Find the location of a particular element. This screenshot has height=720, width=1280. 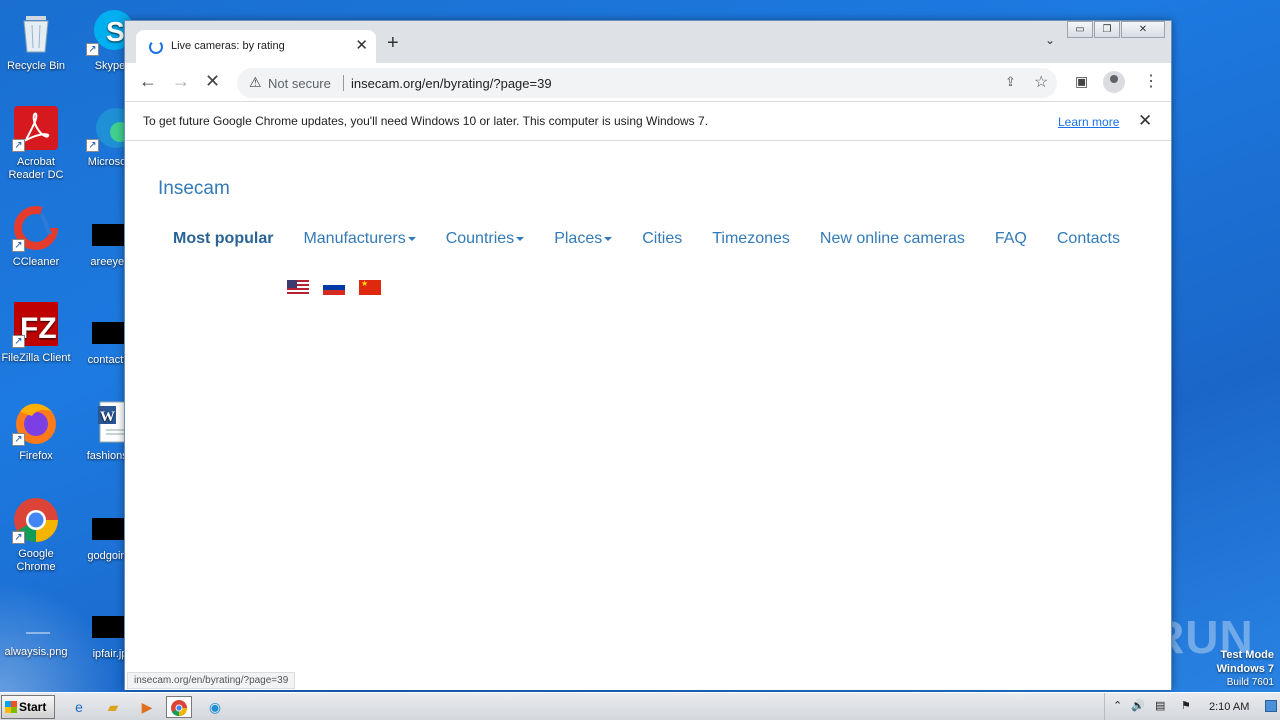

desktop-icon-firefox: ↗ Firefox is located at coordinates (37, 430).